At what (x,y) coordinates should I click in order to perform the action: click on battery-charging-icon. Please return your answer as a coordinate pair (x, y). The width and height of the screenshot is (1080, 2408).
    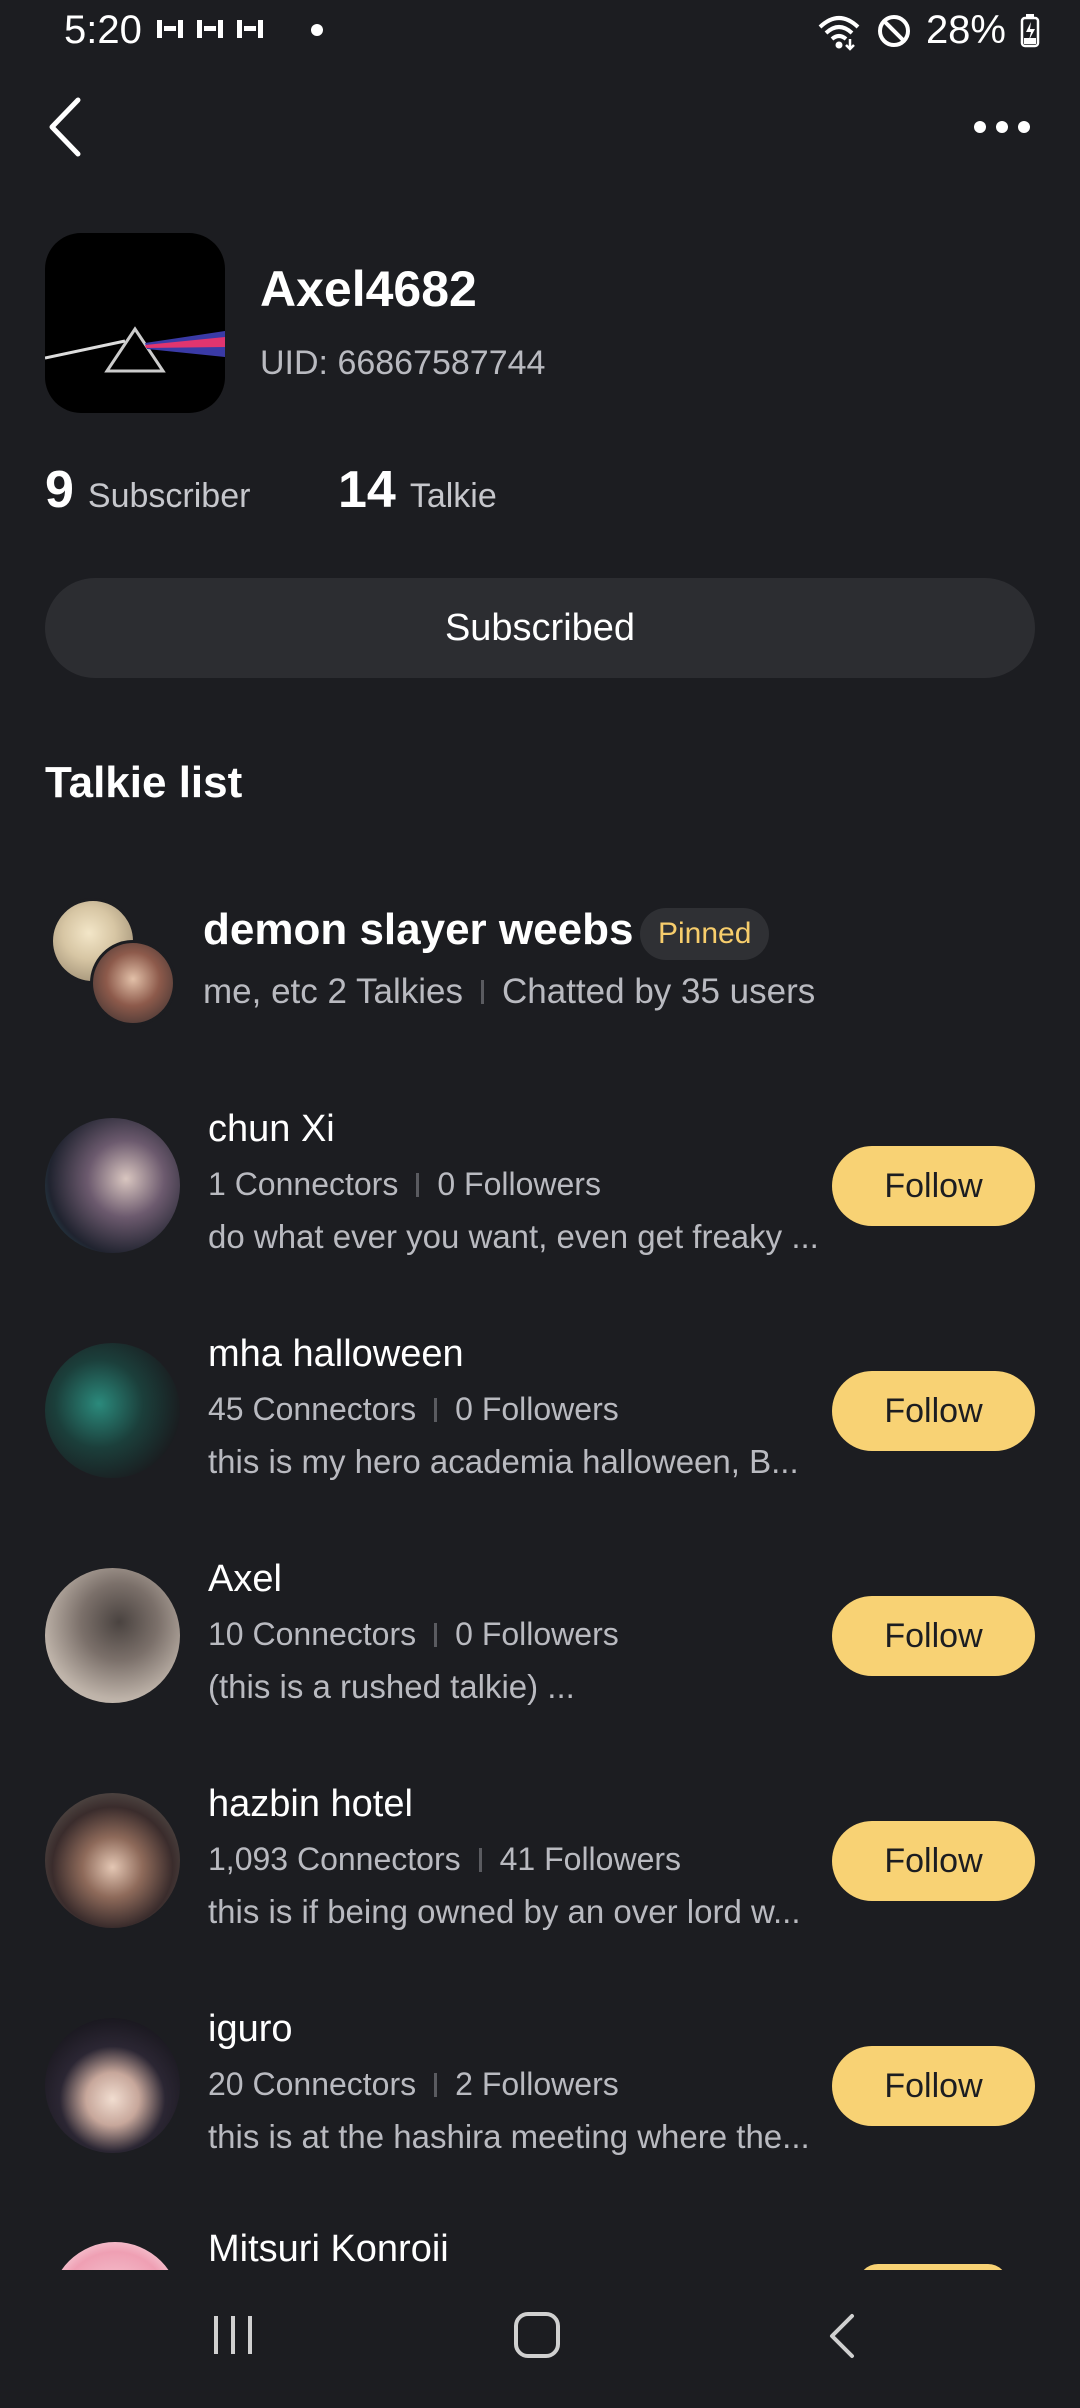
    Looking at the image, I should click on (1030, 30).